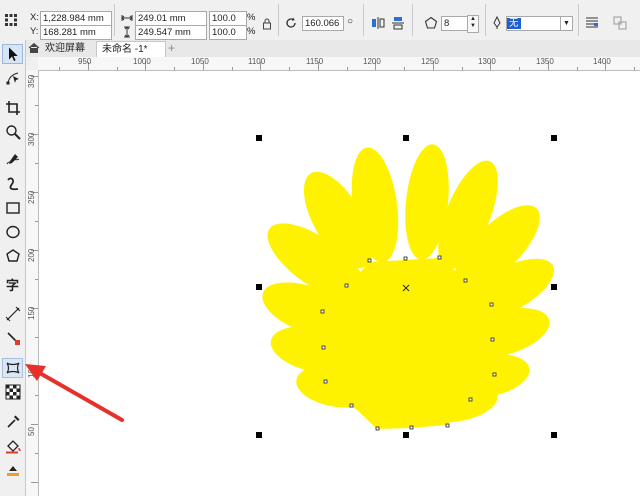  Describe the element at coordinates (228, 18) in the screenshot. I see `scale-width-field: 100.0` at that location.